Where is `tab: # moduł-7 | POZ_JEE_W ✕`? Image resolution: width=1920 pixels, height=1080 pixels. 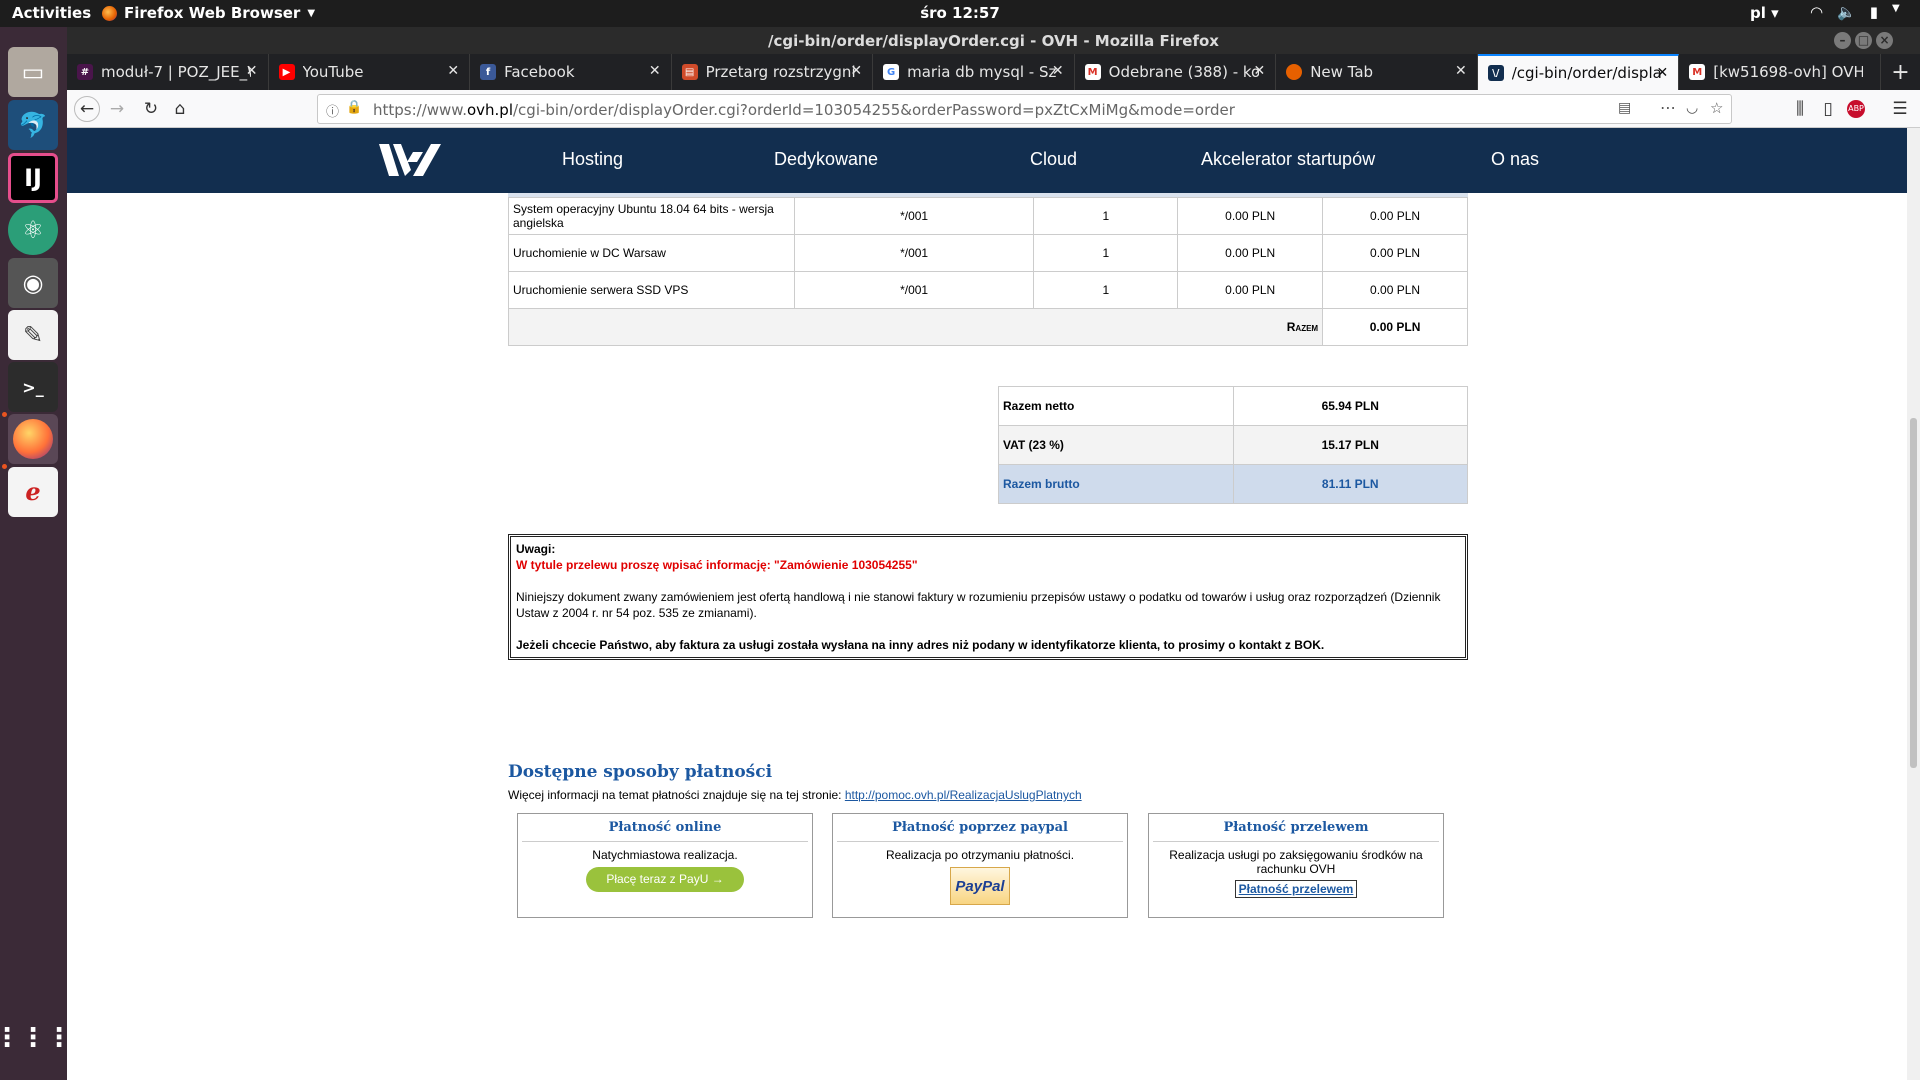 tab: # moduł-7 | POZ_JEE_W ✕ is located at coordinates (168, 72).